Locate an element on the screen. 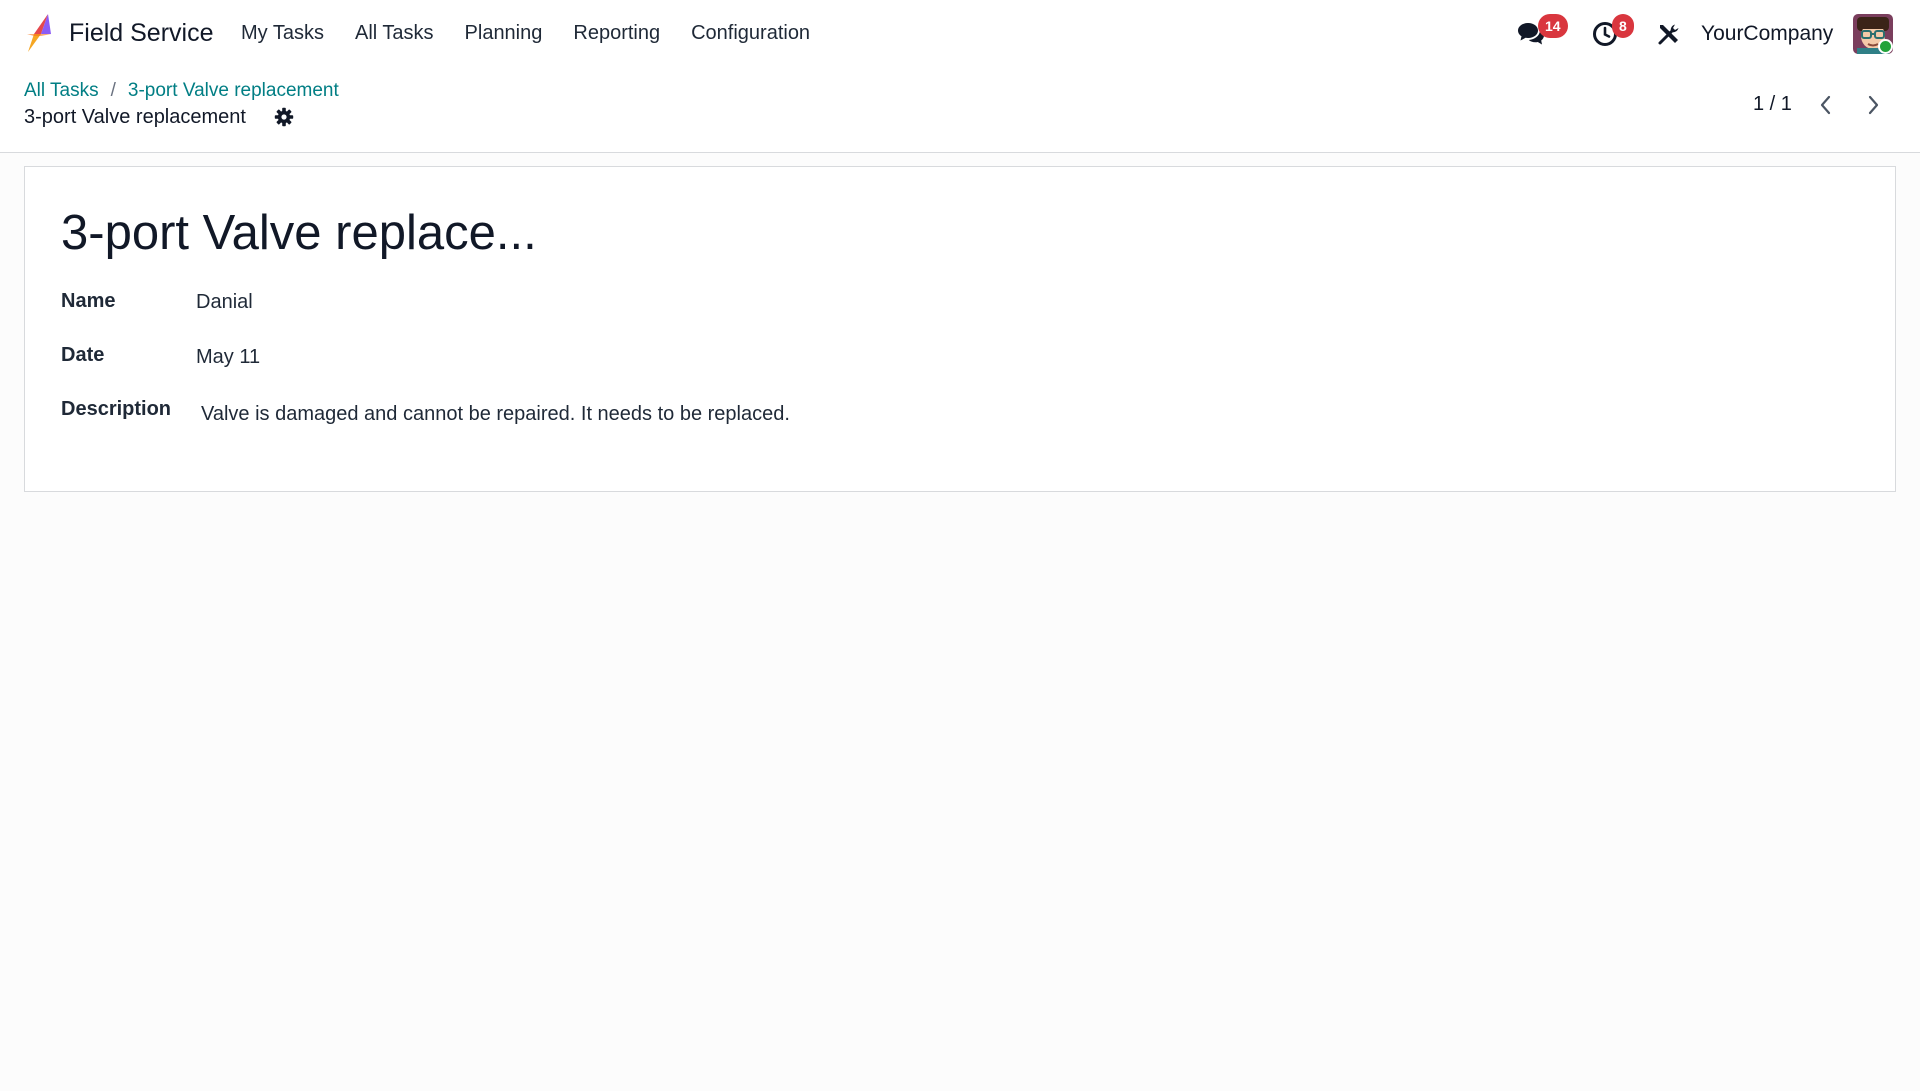 This screenshot has height=1091, width=1920. pager-value: 1 / 1 is located at coordinates (1772, 104).